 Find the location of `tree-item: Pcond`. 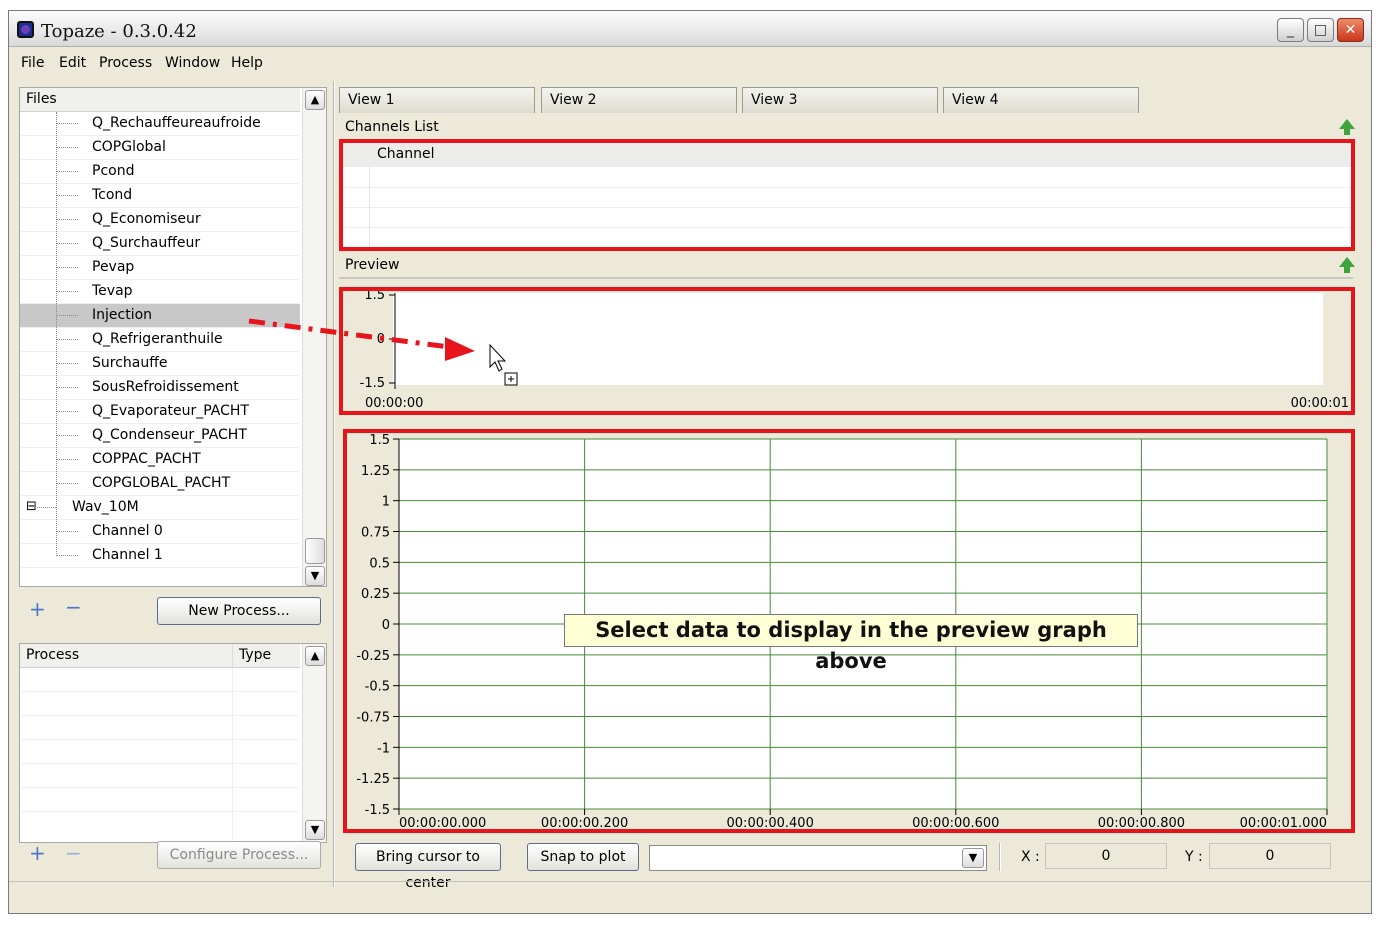

tree-item: Pcond is located at coordinates (160, 172).